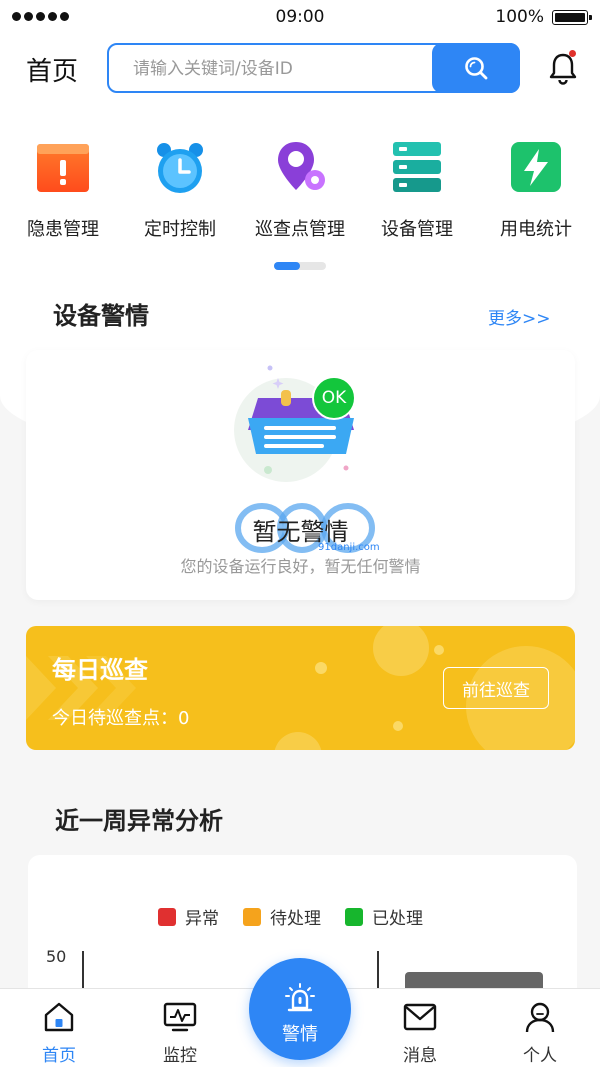 Image resolution: width=600 pixels, height=1067 pixels. I want to click on watermark-text: 91danji.com, so click(349, 547).